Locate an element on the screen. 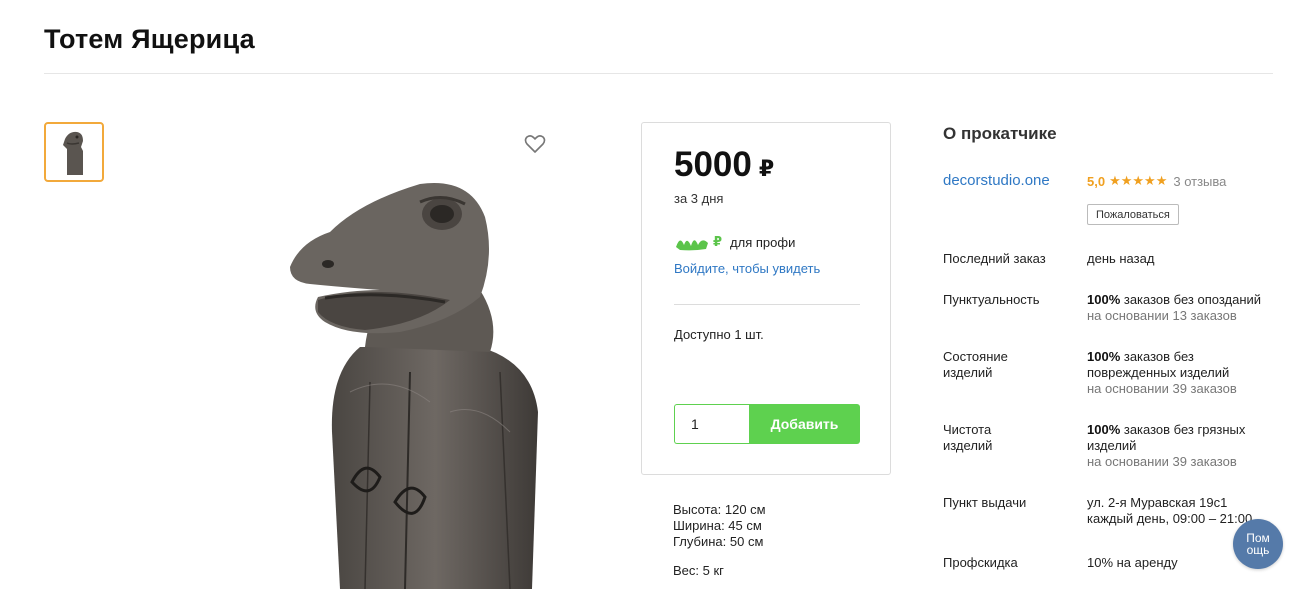  card-divider is located at coordinates (767, 304).